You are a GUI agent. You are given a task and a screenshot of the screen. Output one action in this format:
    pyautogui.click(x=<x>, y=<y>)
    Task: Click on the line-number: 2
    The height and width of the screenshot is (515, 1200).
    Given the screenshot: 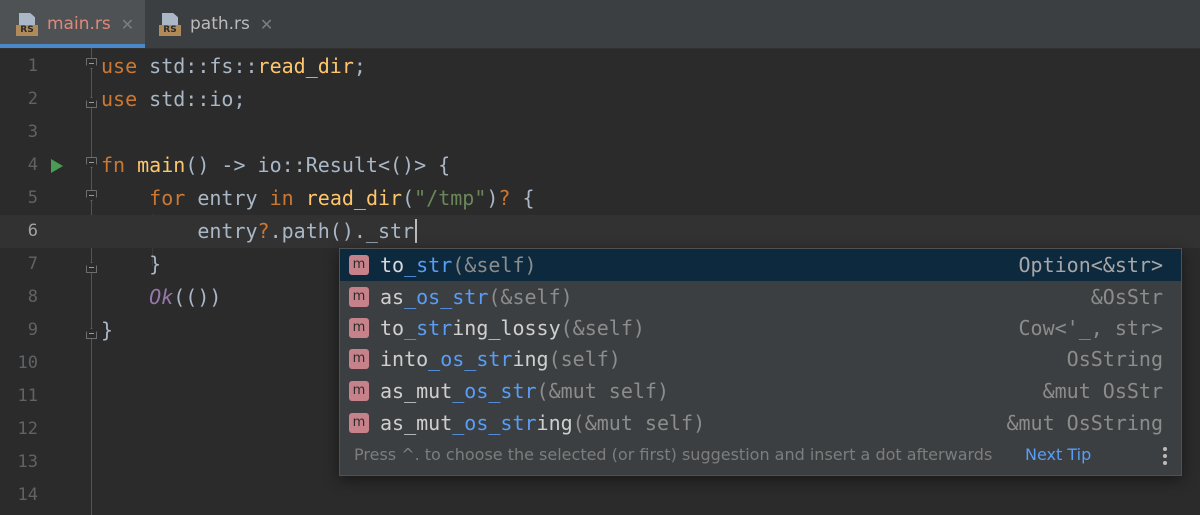 What is the action you would take?
    pyautogui.click(x=32, y=99)
    